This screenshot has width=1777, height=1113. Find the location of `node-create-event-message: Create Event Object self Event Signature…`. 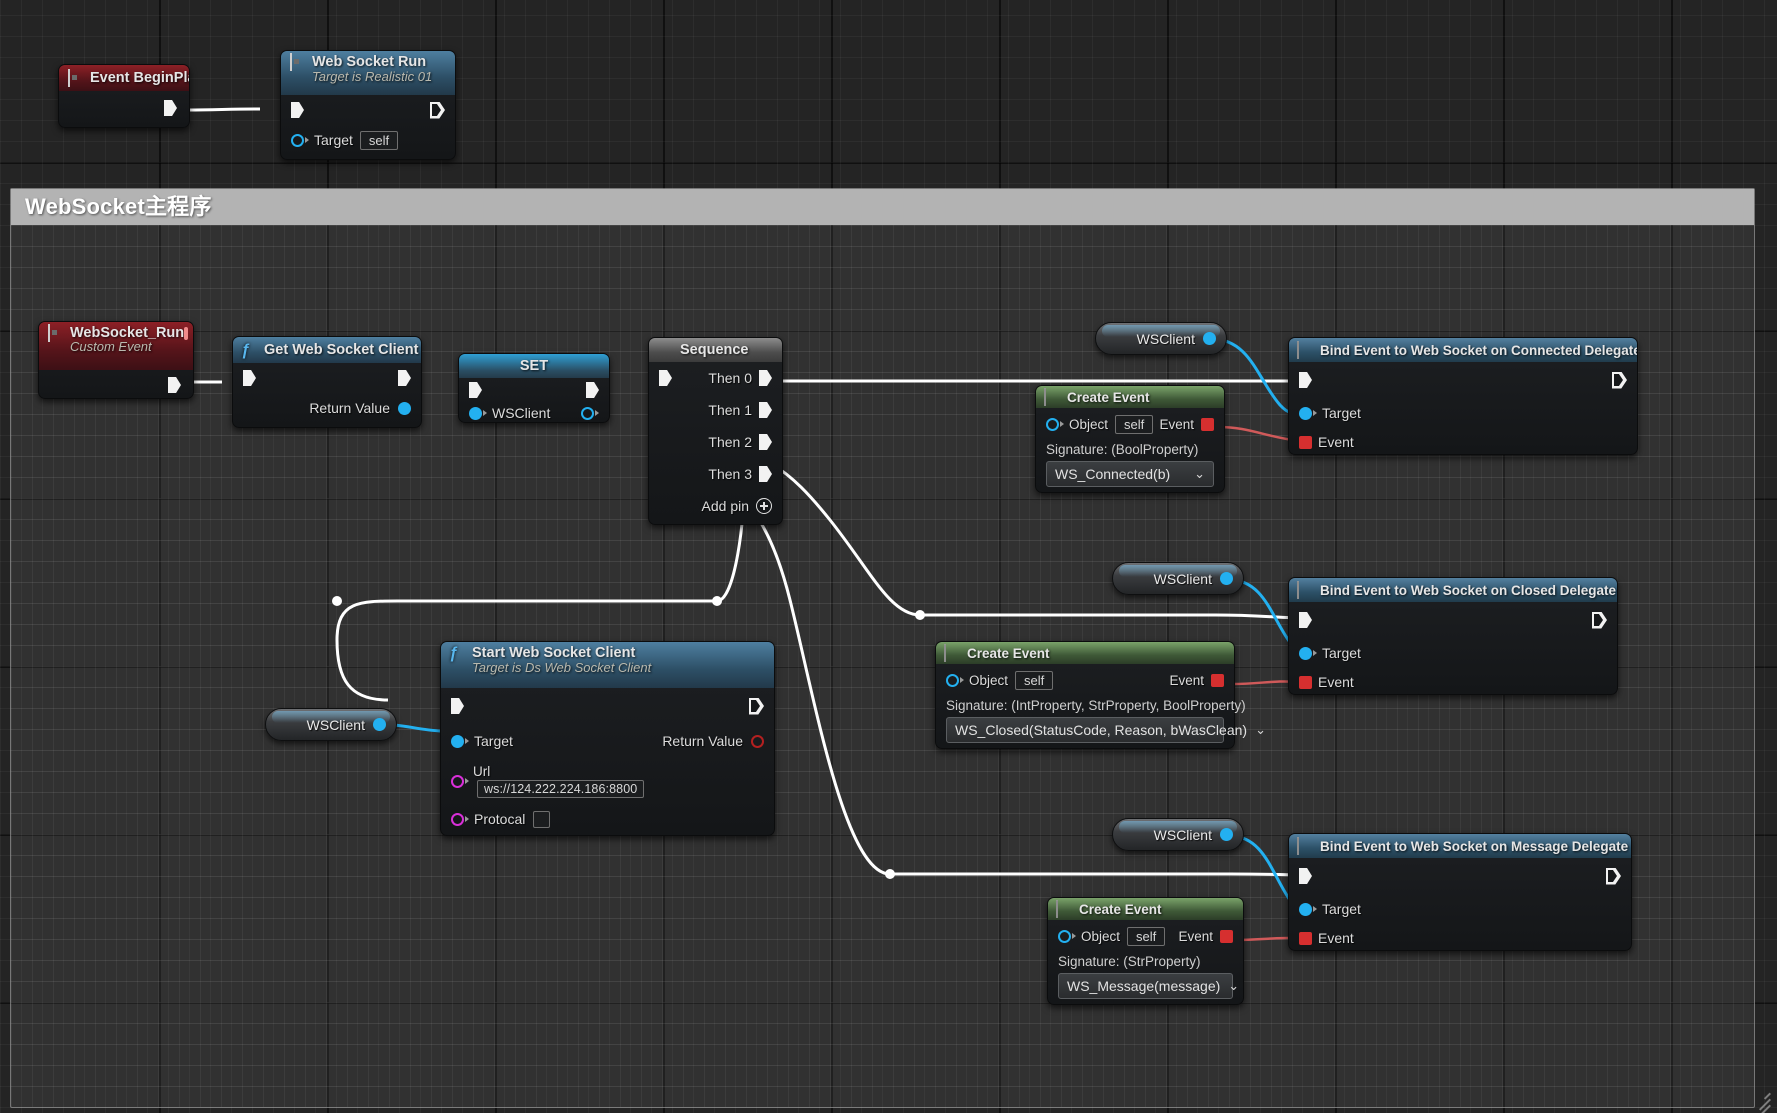

node-create-event-message: Create Event Object self Event Signature… is located at coordinates (1145, 951).